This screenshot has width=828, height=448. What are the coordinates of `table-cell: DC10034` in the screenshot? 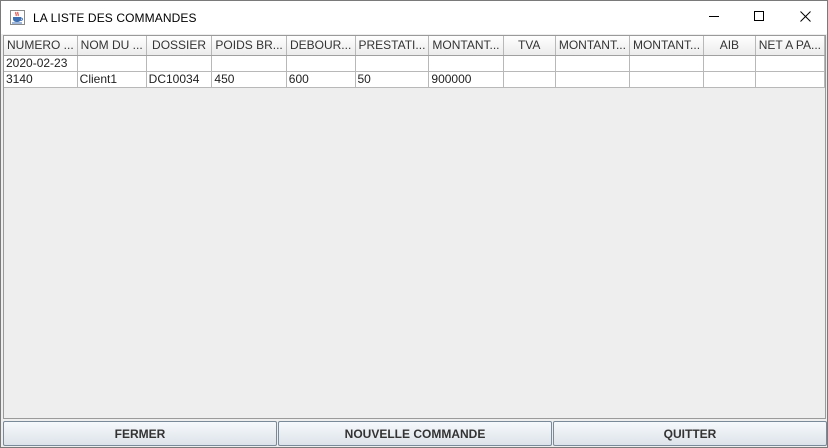 It's located at (179, 79).